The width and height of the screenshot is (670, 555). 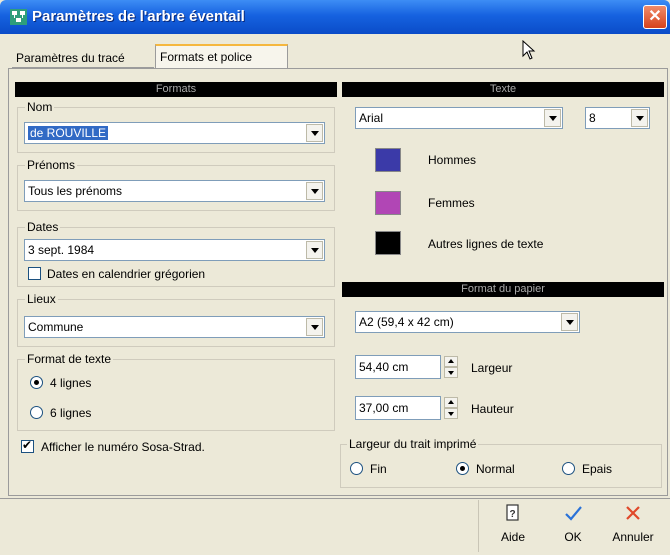 What do you see at coordinates (27, 445) in the screenshot?
I see `sosa-checkbox` at bounding box center [27, 445].